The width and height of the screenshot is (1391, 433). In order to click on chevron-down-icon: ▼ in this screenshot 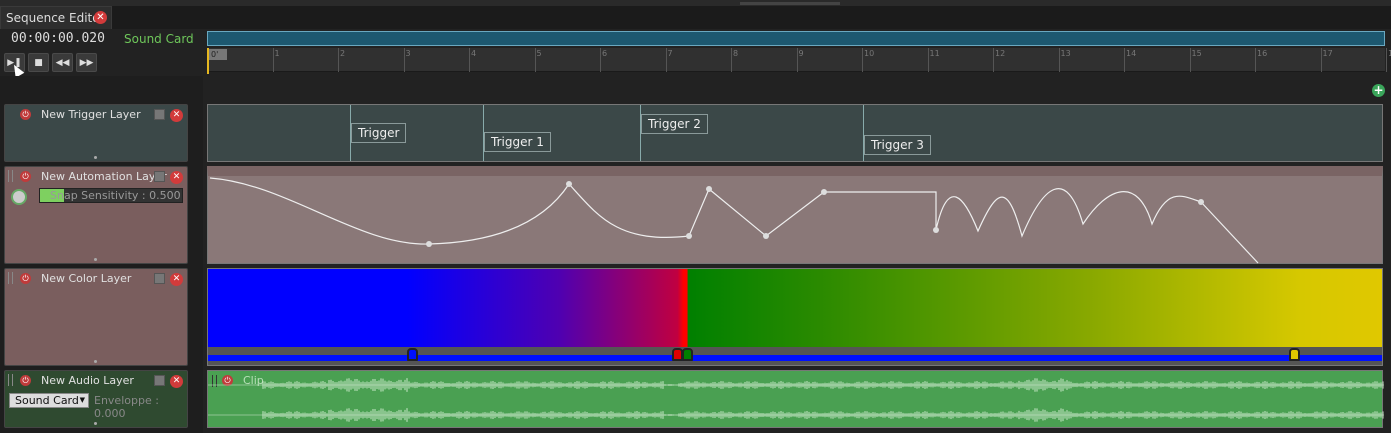, I will do `click(82, 400)`.